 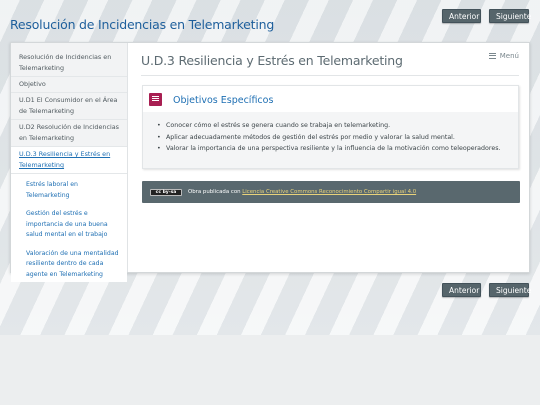 I want to click on previous-button-bottom: Anterior, so click(x=461, y=290).